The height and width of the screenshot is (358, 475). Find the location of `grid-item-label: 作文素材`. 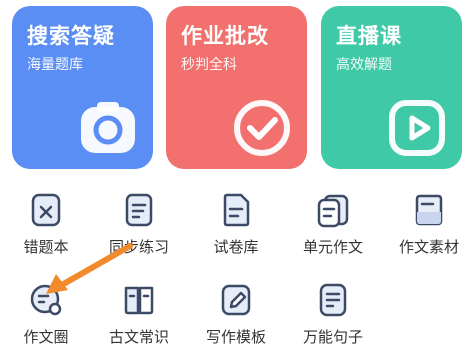

grid-item-label: 作文素材 is located at coordinates (428, 247).